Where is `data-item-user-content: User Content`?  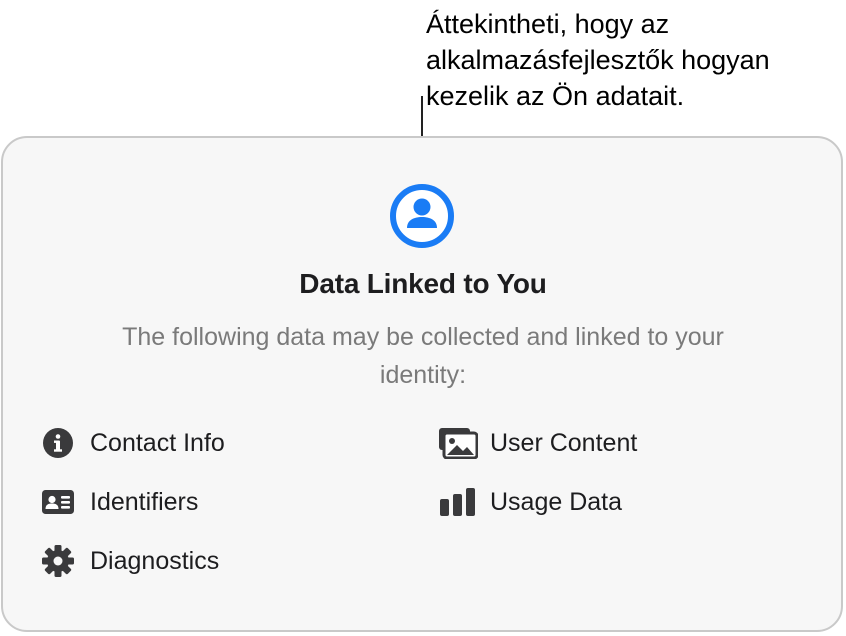 data-item-user-content: User Content is located at coordinates (537, 443).